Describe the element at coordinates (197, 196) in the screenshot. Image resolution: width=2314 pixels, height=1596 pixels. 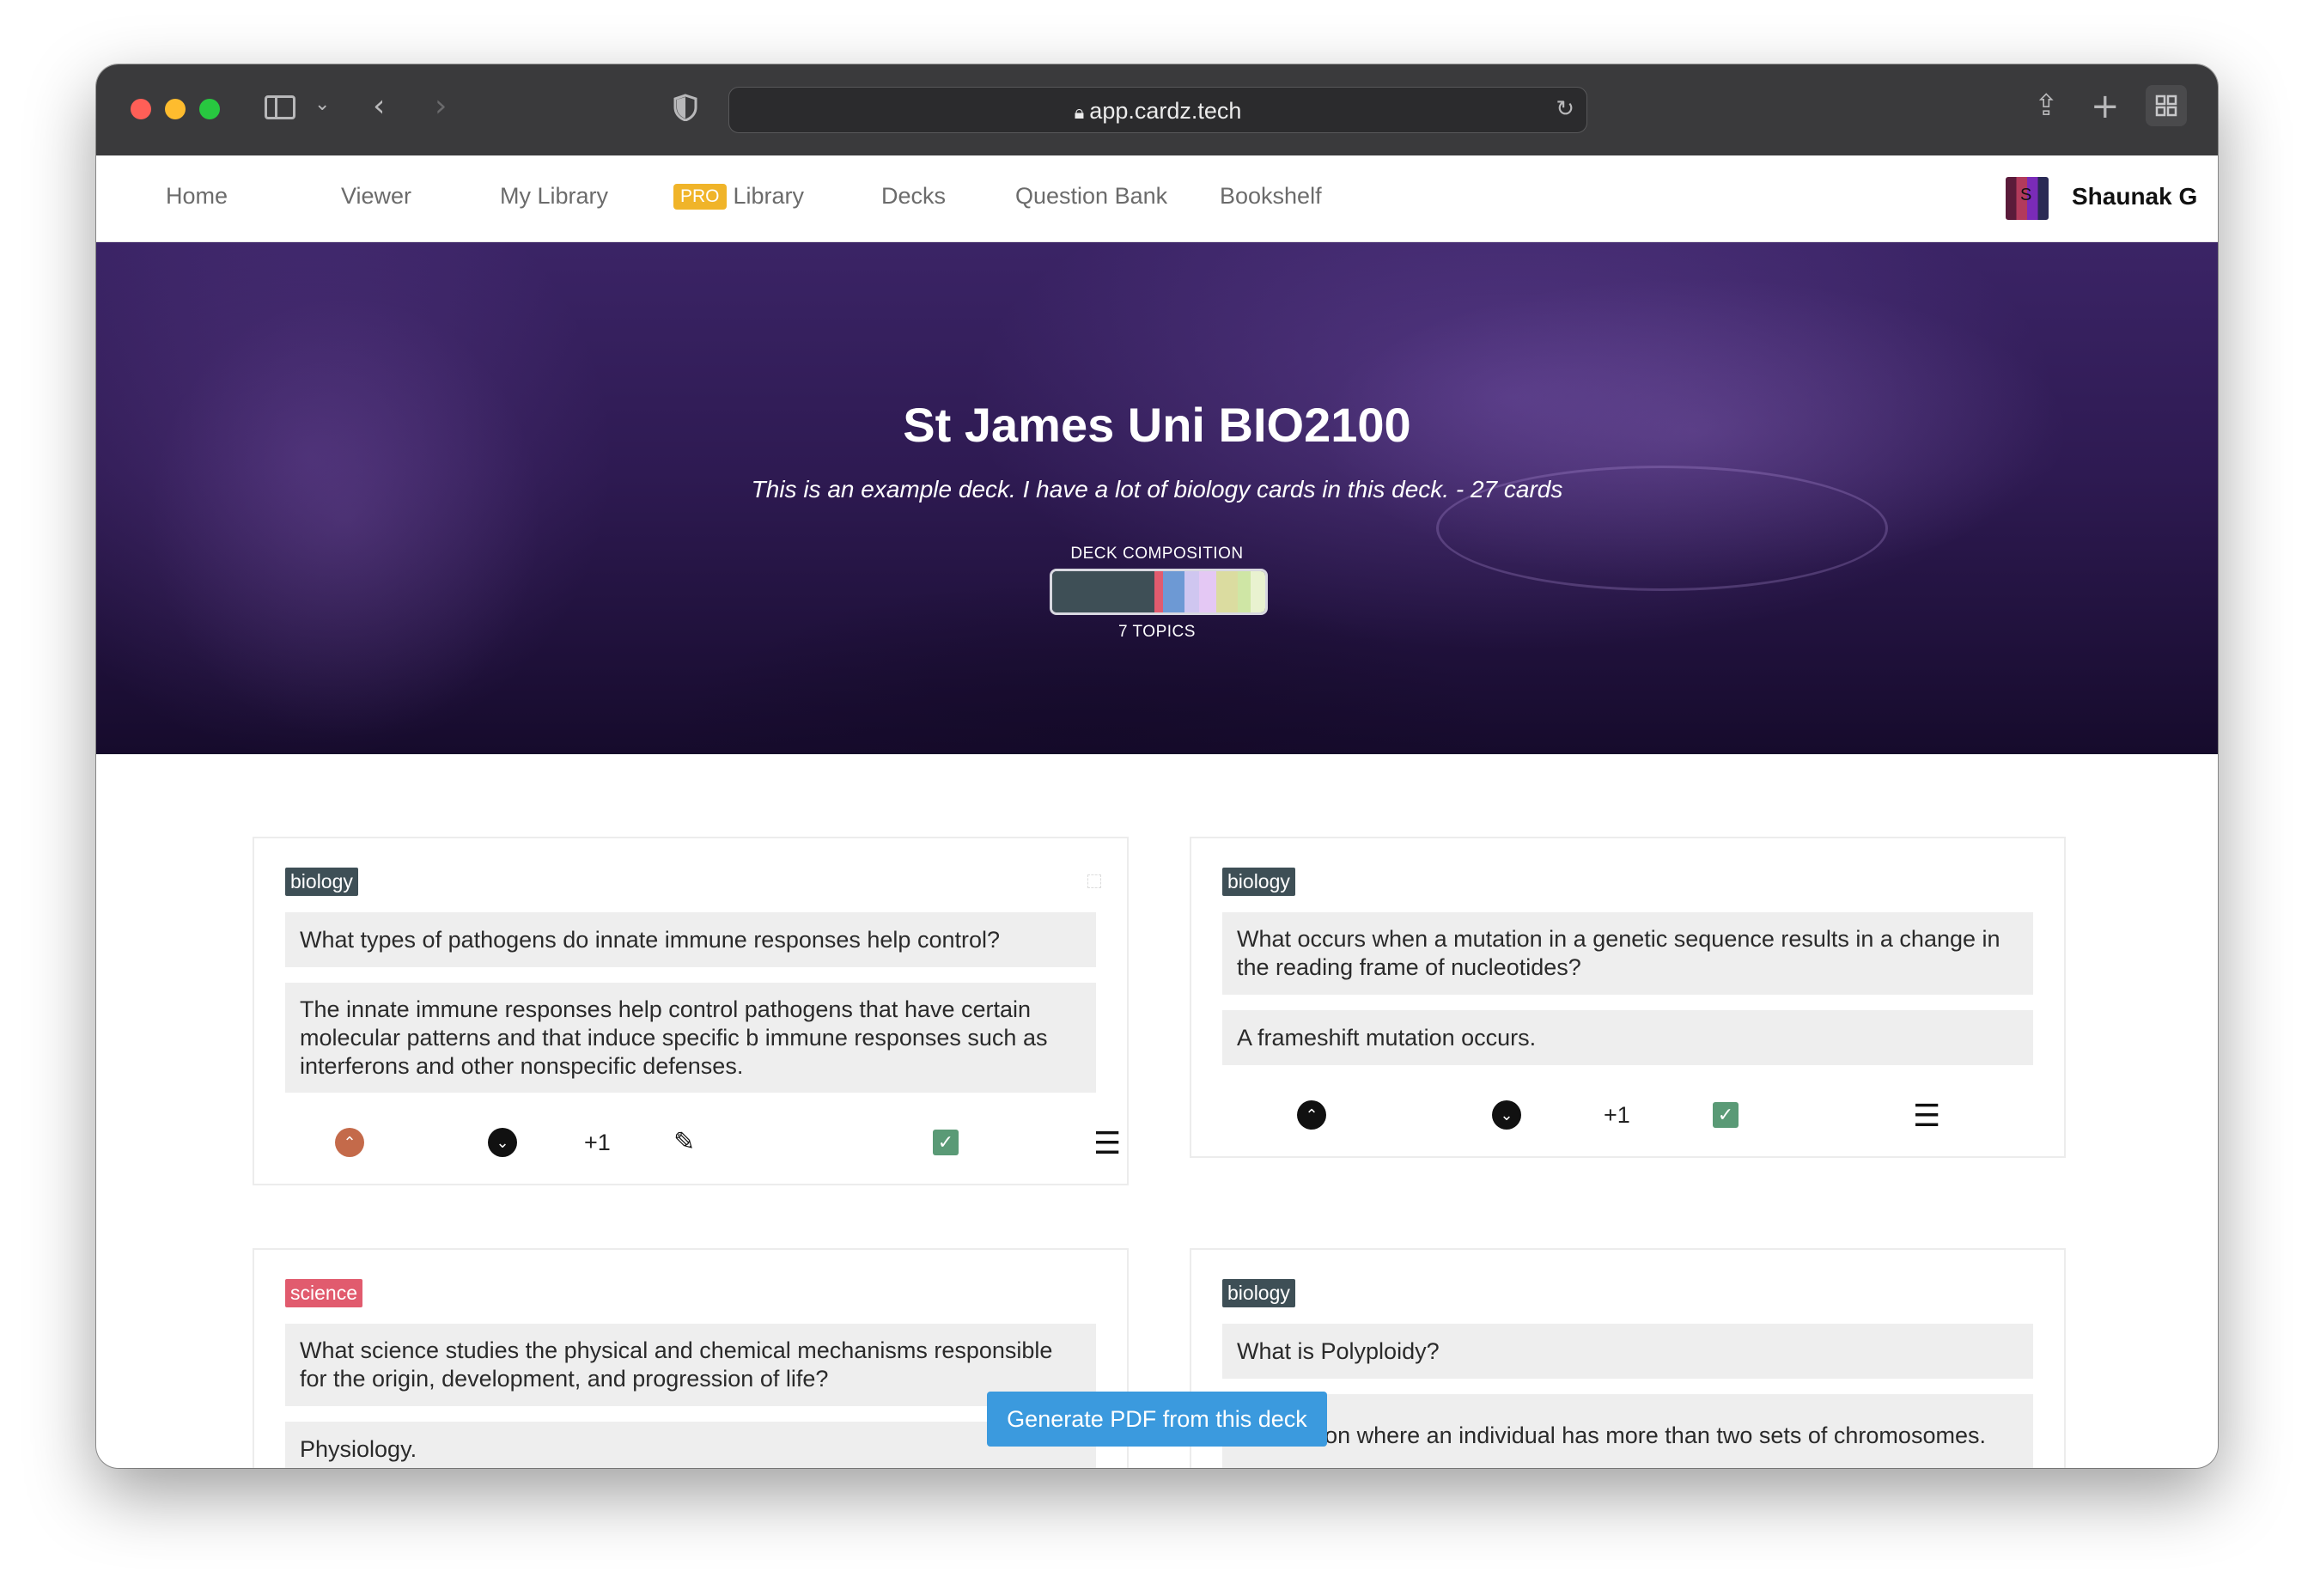
I see `nav-home: Home` at that location.